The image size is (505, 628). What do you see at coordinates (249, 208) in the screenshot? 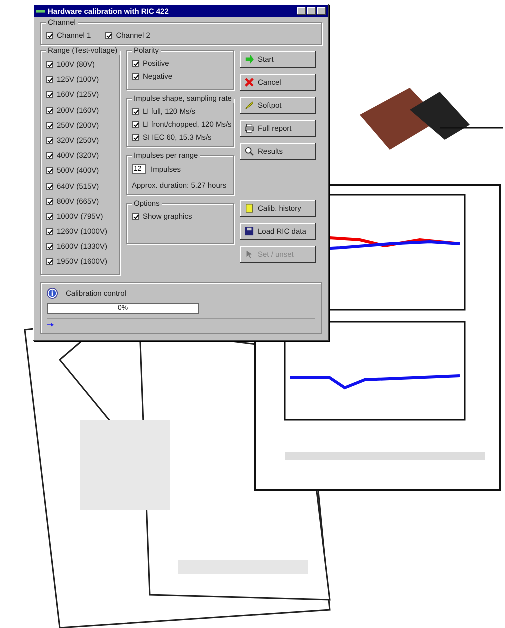
I see `document-icon` at bounding box center [249, 208].